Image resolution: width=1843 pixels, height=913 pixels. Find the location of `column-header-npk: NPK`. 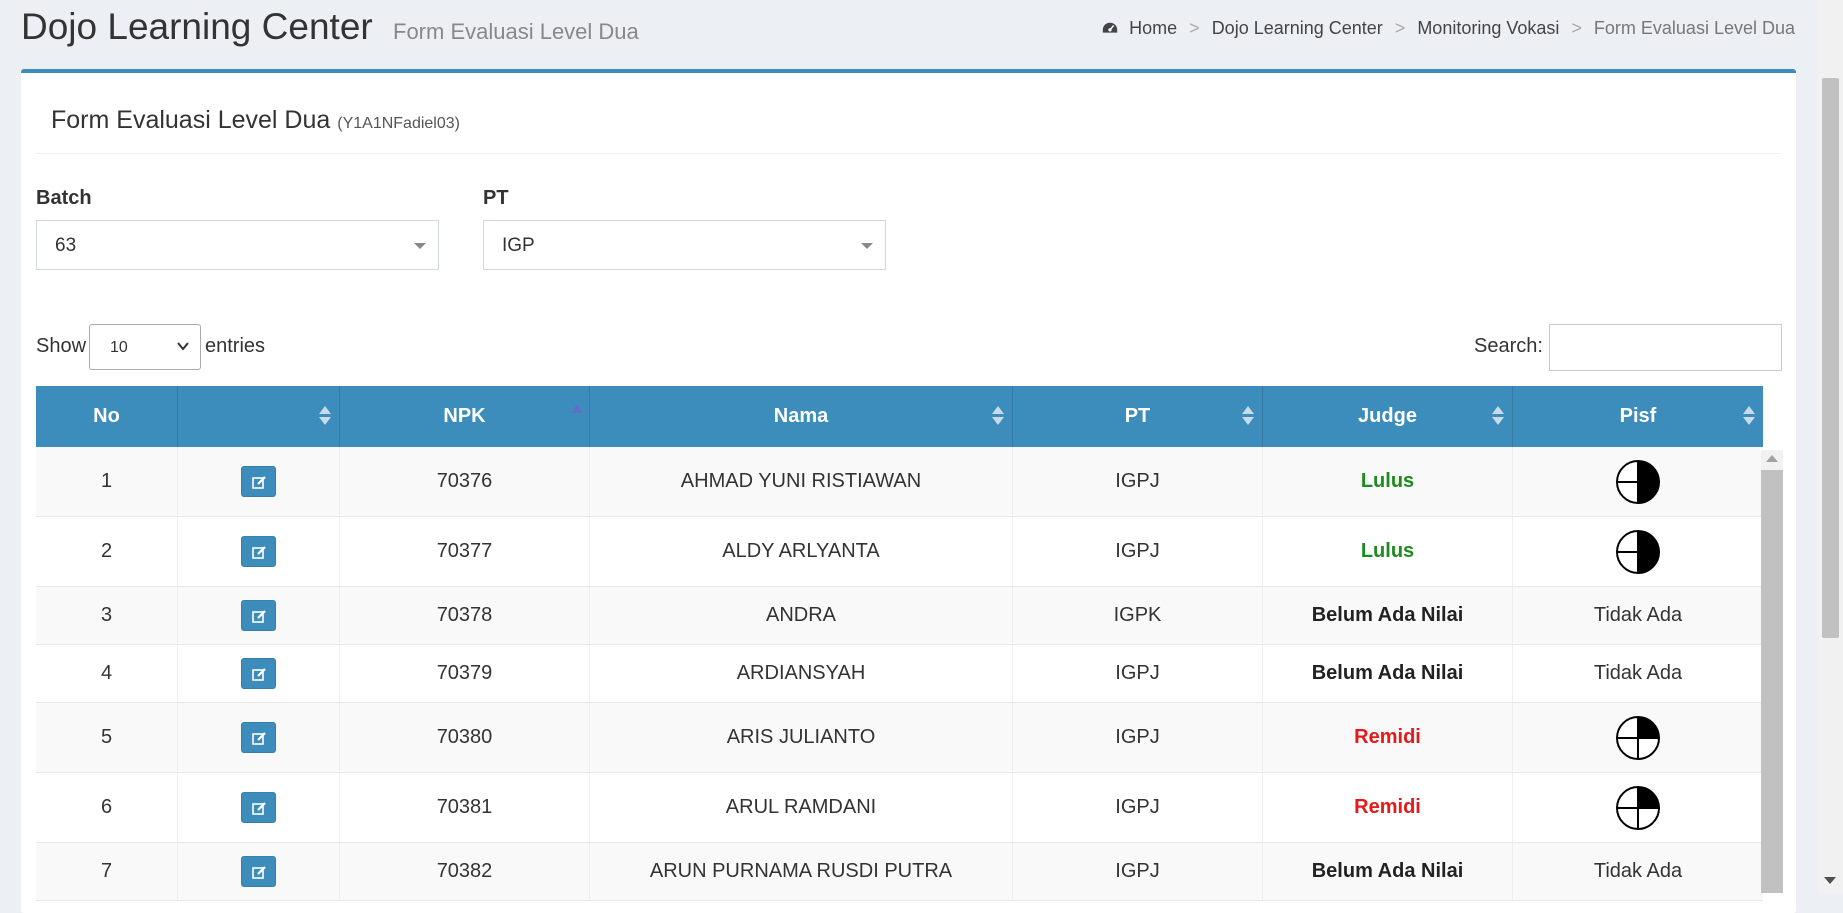

column-header-npk: NPK is located at coordinates (465, 416).